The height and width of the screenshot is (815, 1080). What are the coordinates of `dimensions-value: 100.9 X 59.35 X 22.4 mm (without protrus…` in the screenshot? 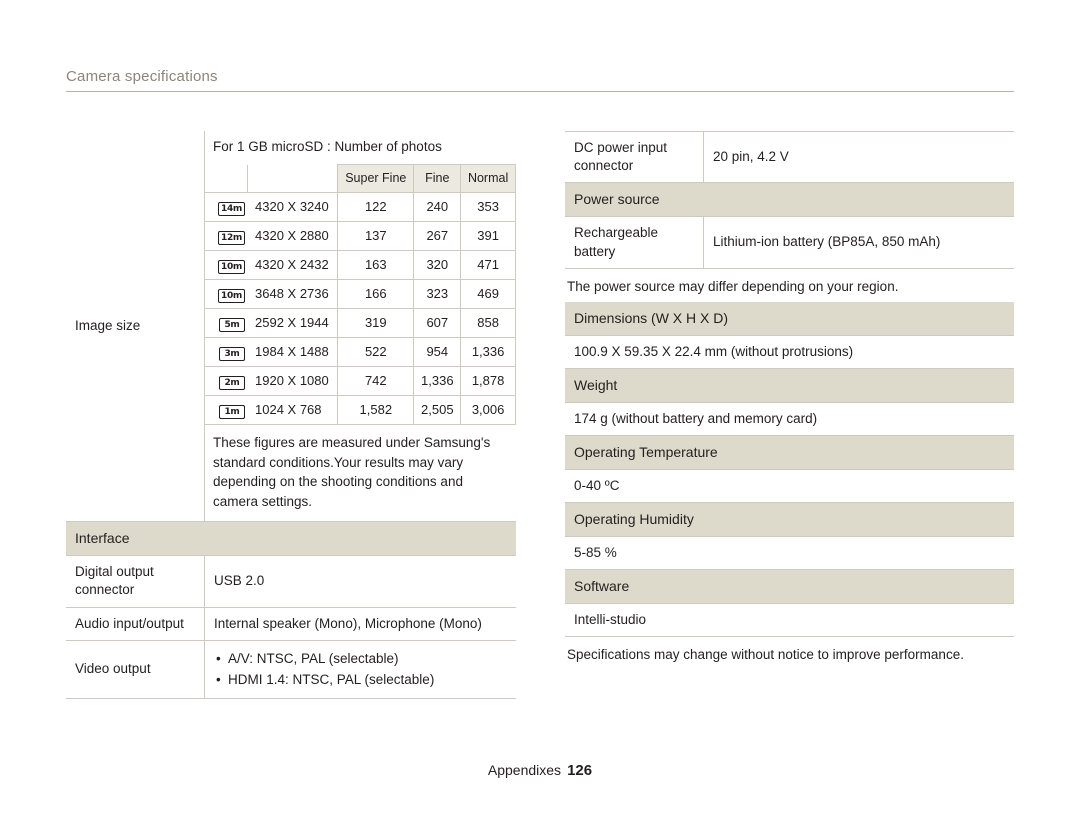 It's located at (789, 352).